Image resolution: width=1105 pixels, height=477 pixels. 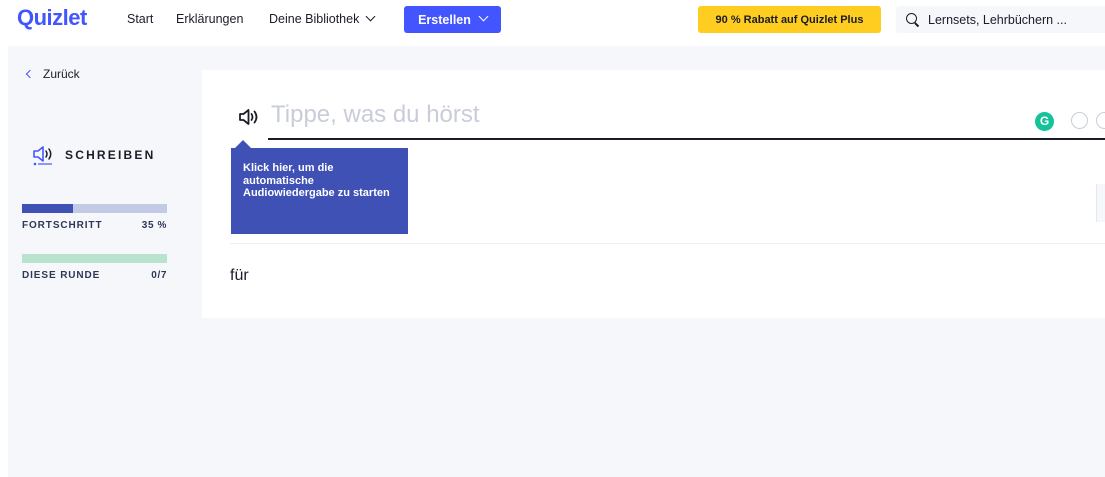 What do you see at coordinates (154, 225) in the screenshot?
I see `progress-value: 35 %` at bounding box center [154, 225].